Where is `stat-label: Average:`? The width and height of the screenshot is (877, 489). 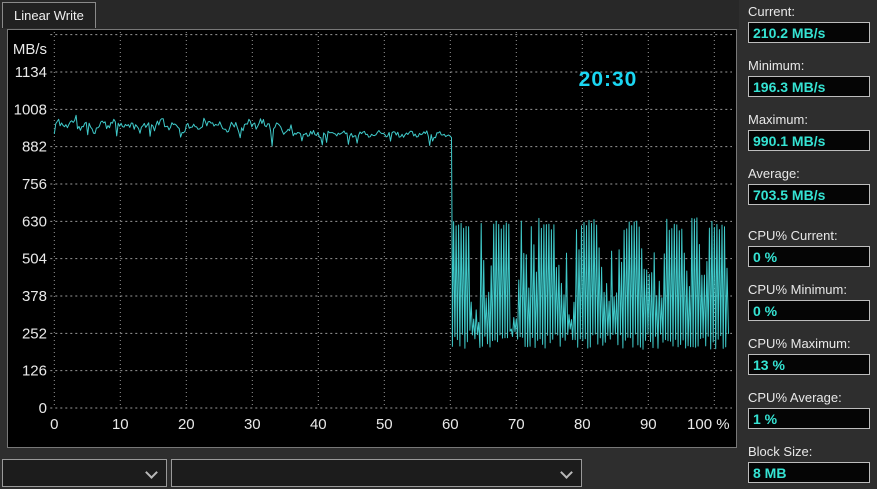
stat-label: Average: is located at coordinates (774, 173).